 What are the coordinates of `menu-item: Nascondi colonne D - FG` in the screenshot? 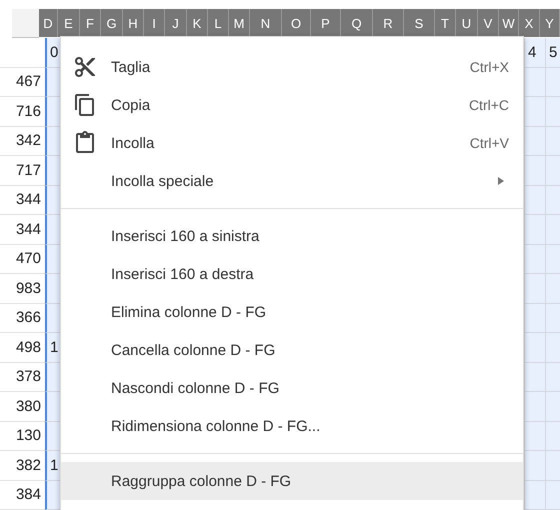 It's located at (292, 388).